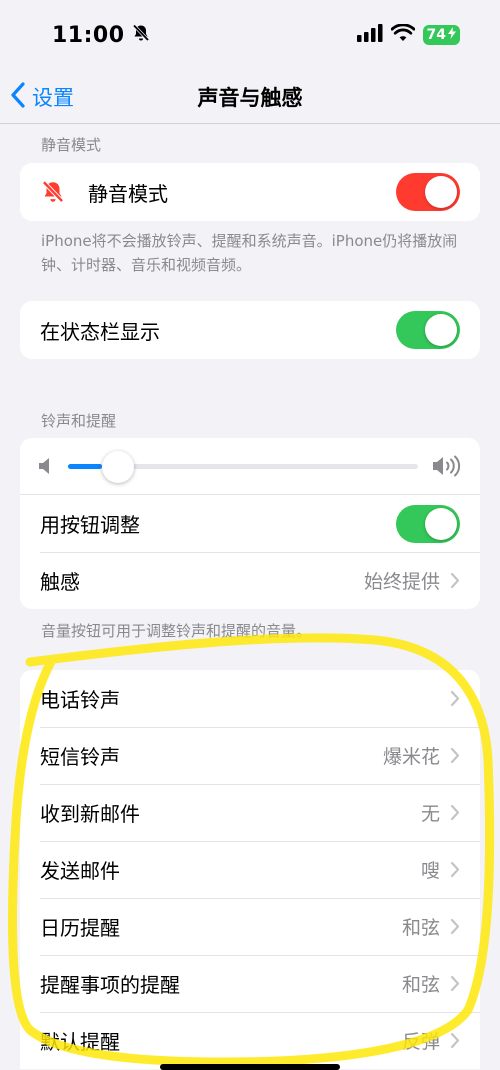 The height and width of the screenshot is (1070, 500). What do you see at coordinates (250, 1067) in the screenshot?
I see `home-indicator` at bounding box center [250, 1067].